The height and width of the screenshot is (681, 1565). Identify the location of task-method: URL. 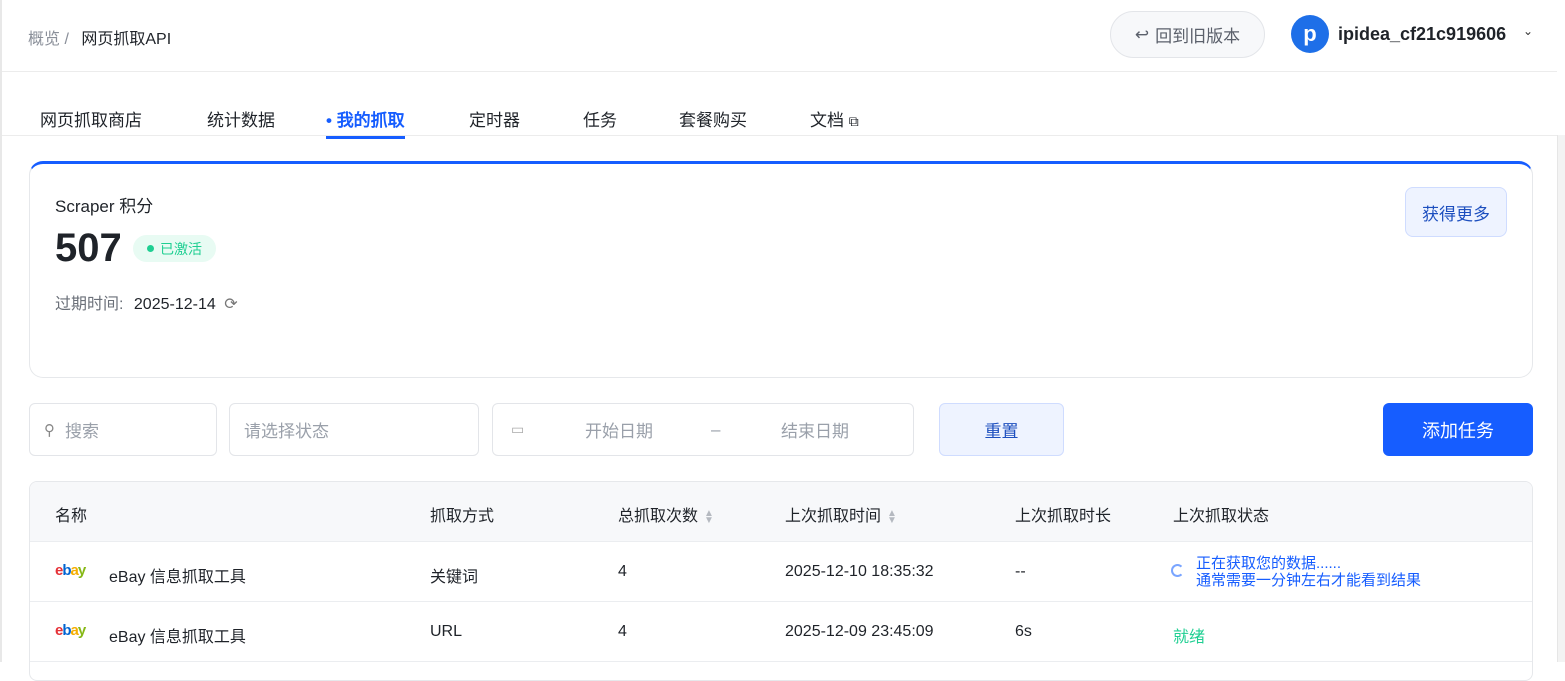
(446, 631).